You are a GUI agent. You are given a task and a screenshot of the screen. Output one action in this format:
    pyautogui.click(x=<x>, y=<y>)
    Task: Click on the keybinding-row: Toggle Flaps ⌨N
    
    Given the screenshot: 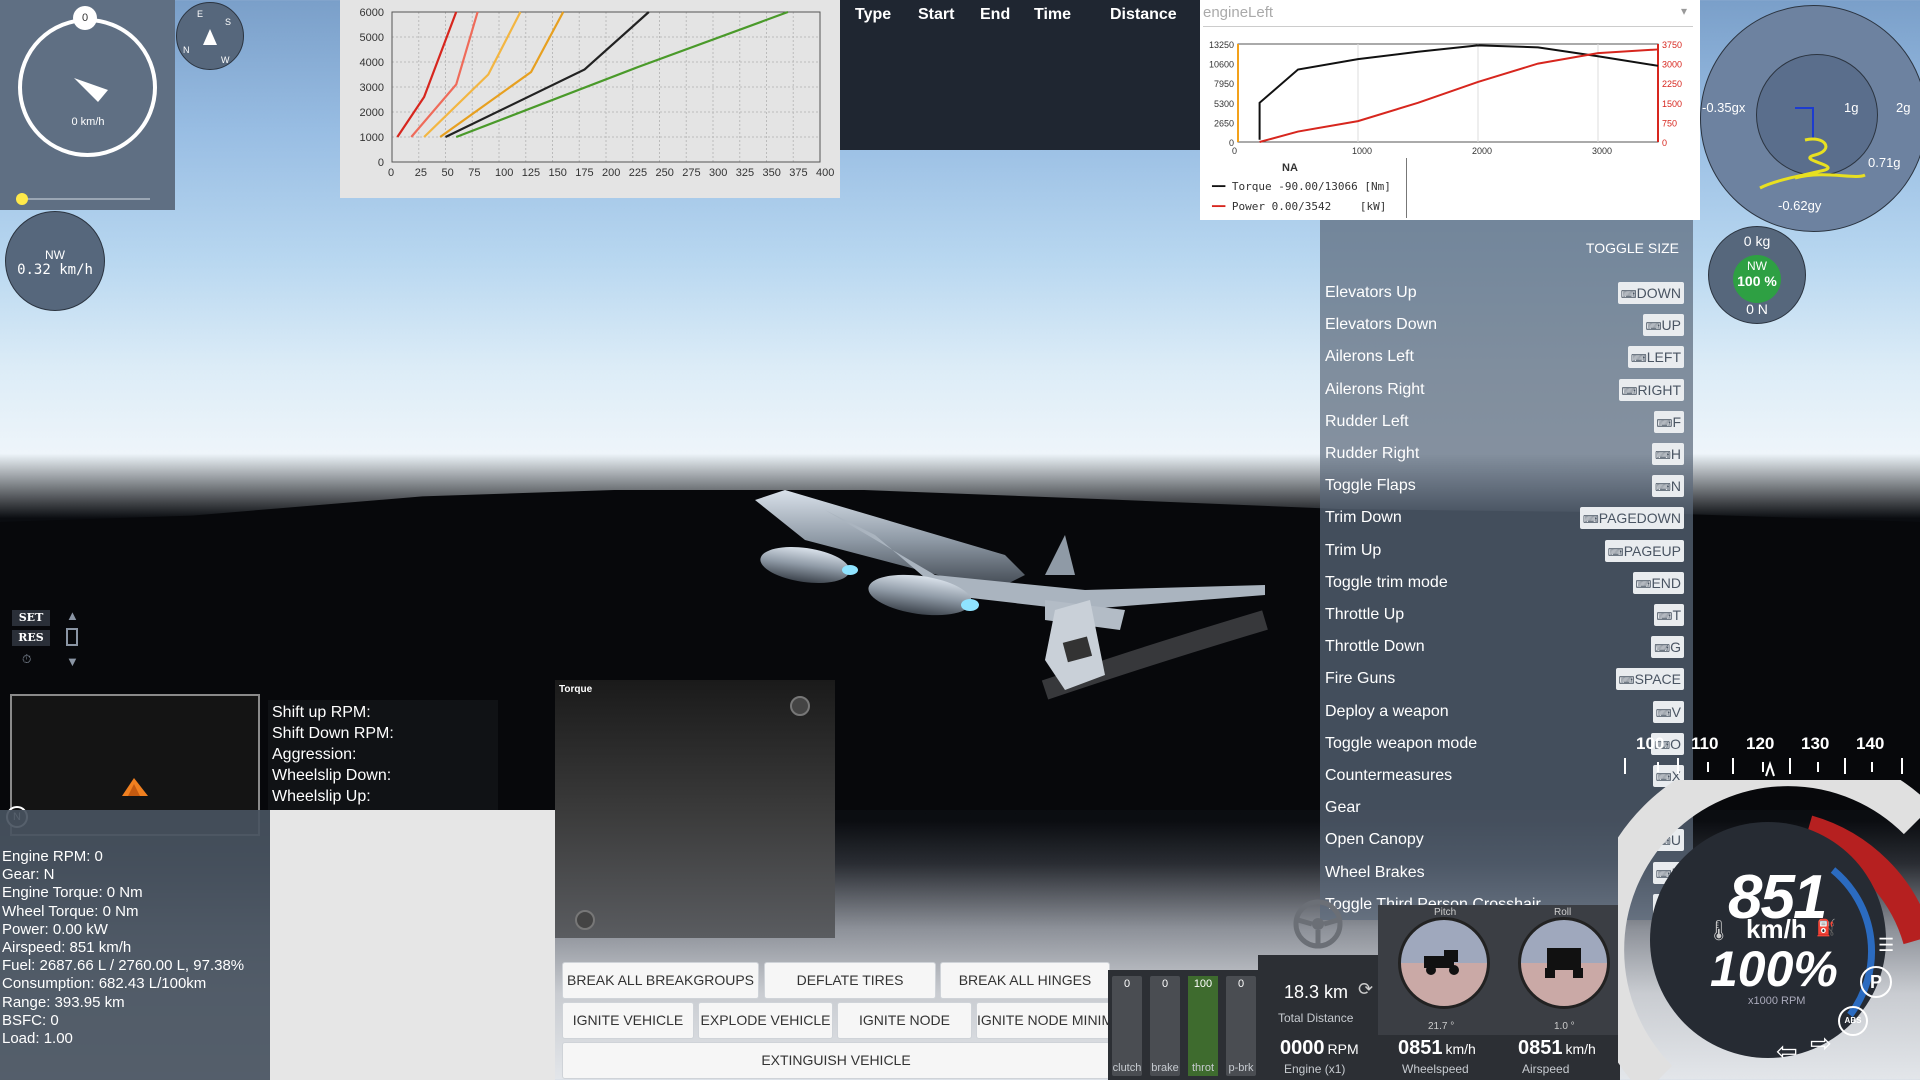 What is the action you would take?
    pyautogui.click(x=1504, y=491)
    